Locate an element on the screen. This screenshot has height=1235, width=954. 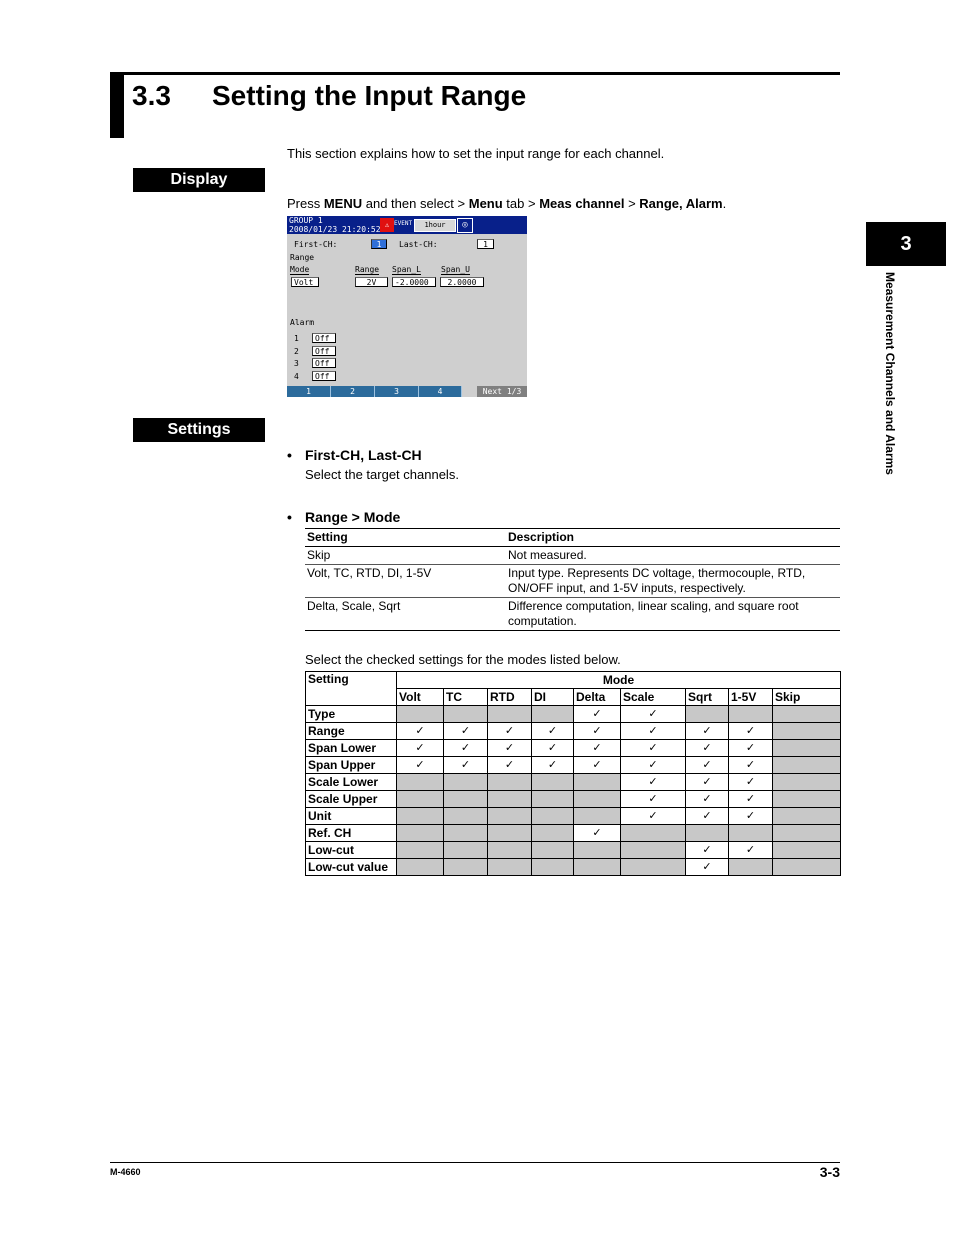
setting-name-cell: Scale Upper is located at coordinates (351, 799).